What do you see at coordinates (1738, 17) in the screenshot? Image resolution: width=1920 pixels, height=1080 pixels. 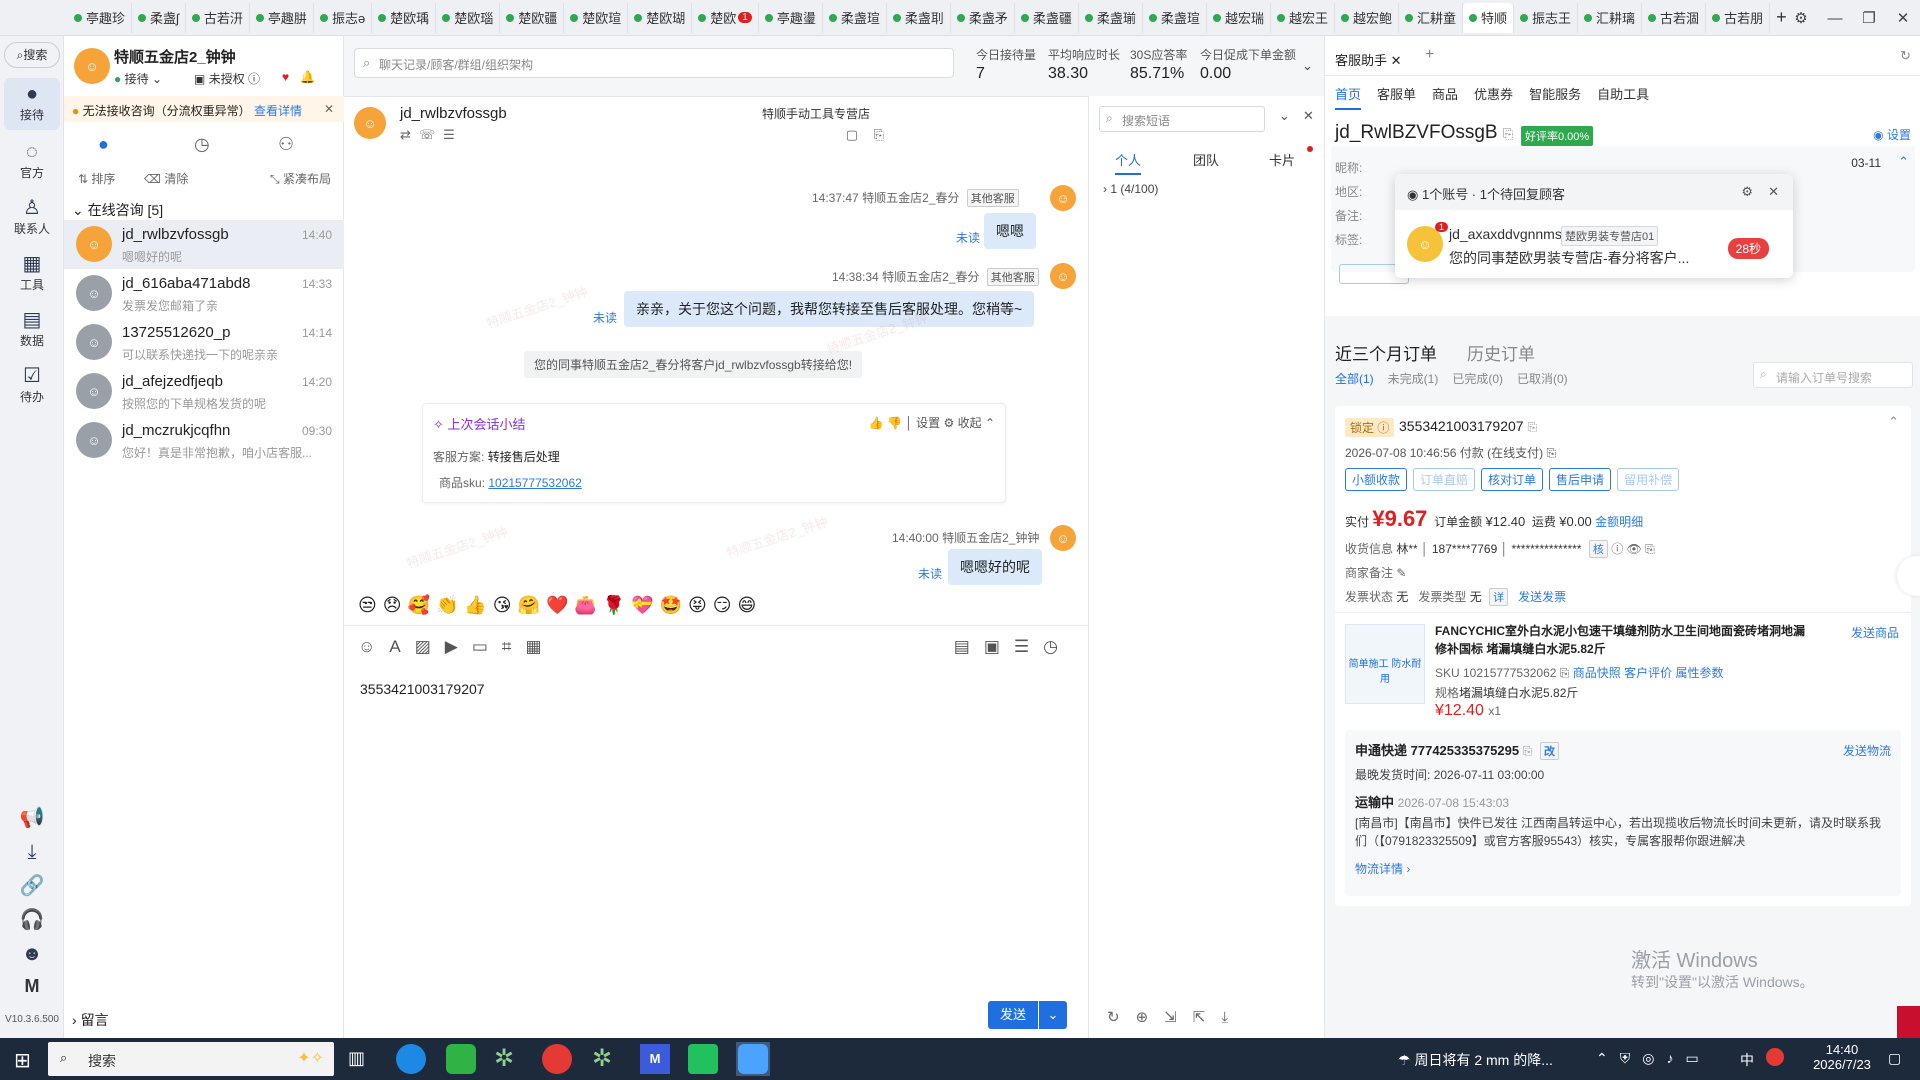 I see `tab-26: 古若朋` at bounding box center [1738, 17].